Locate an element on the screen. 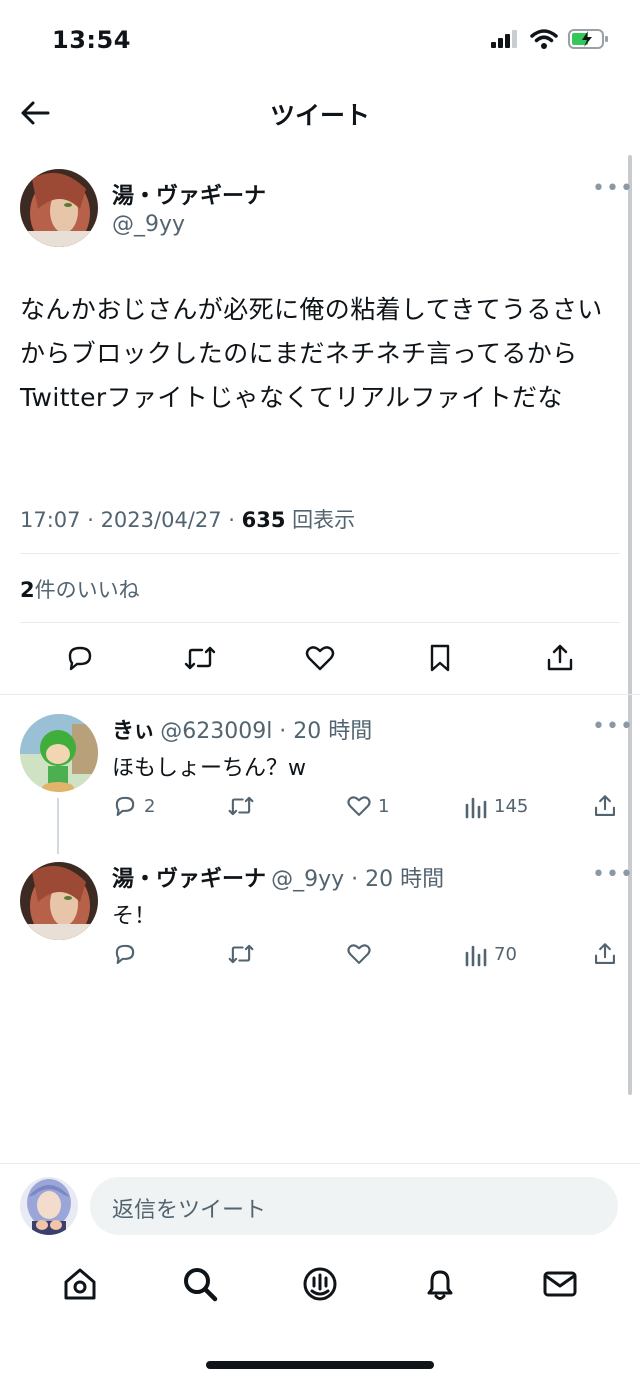 This screenshot has width=640, height=1385. reply-text: ほもしょーちん？w is located at coordinates (209, 768).